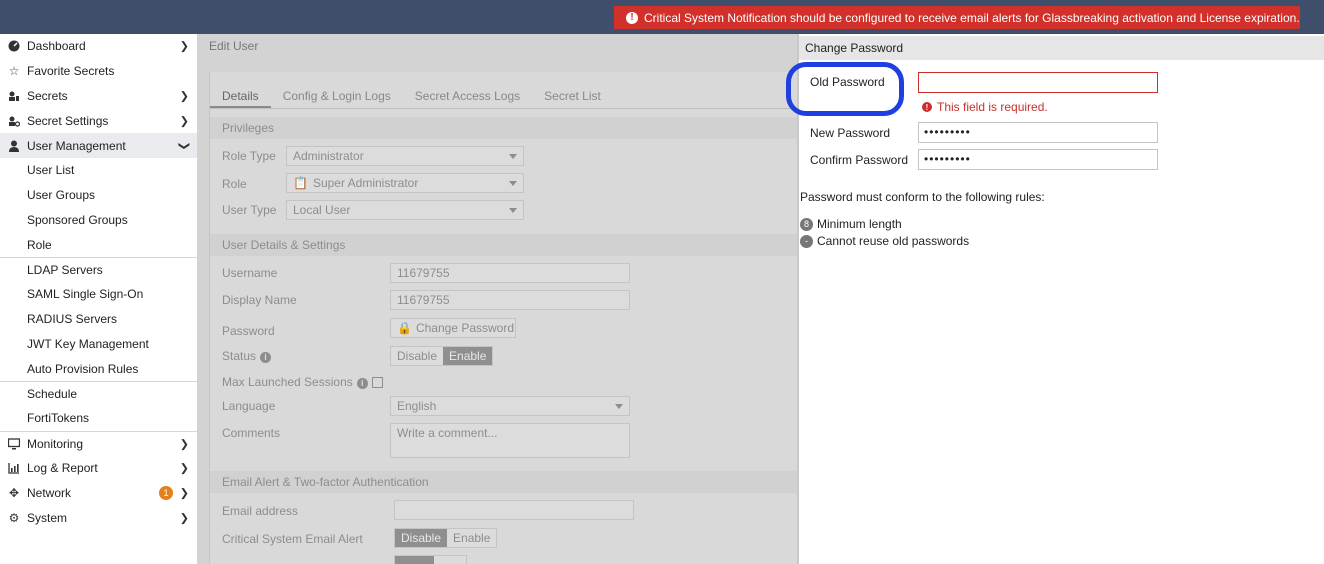  I want to click on privileges-heading: Privileges, so click(503, 128).